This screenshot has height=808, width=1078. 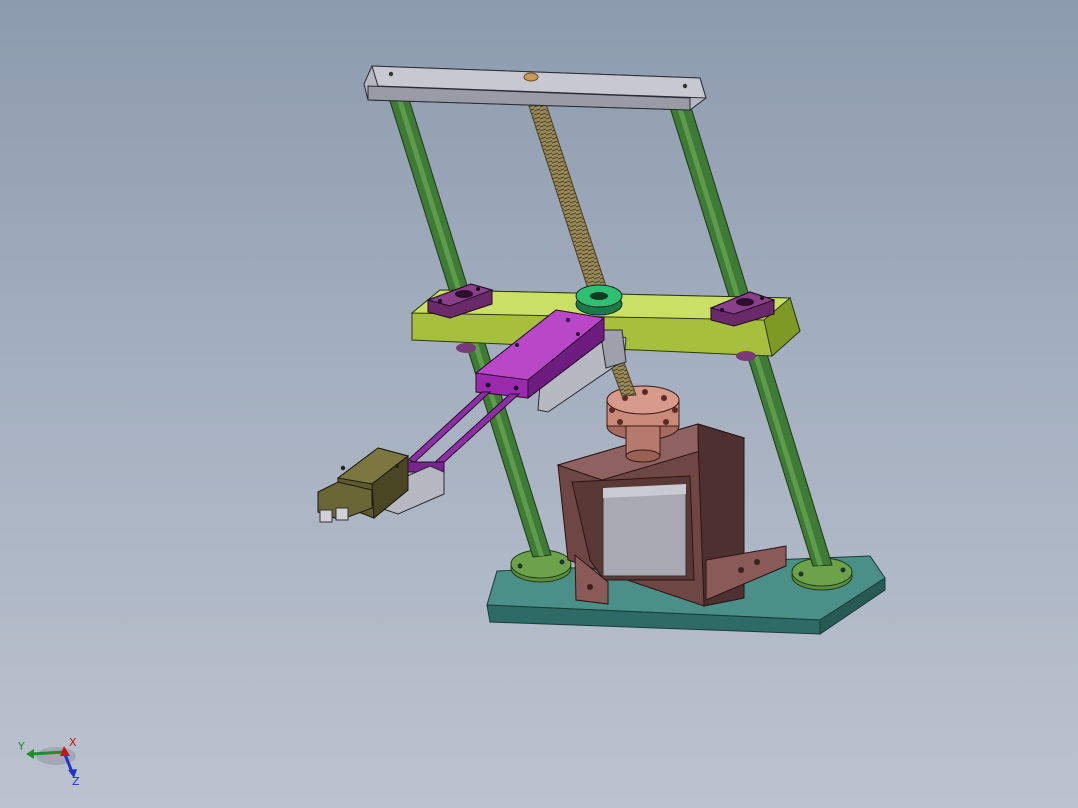 What do you see at coordinates (76, 780) in the screenshot?
I see `triad-z-label: Z` at bounding box center [76, 780].